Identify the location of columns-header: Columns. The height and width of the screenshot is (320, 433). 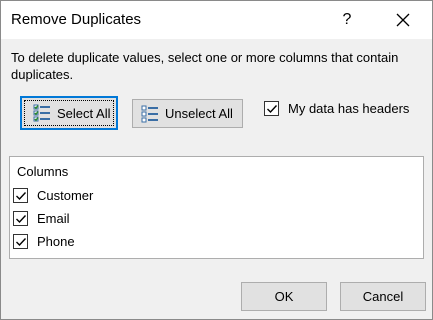
(43, 171).